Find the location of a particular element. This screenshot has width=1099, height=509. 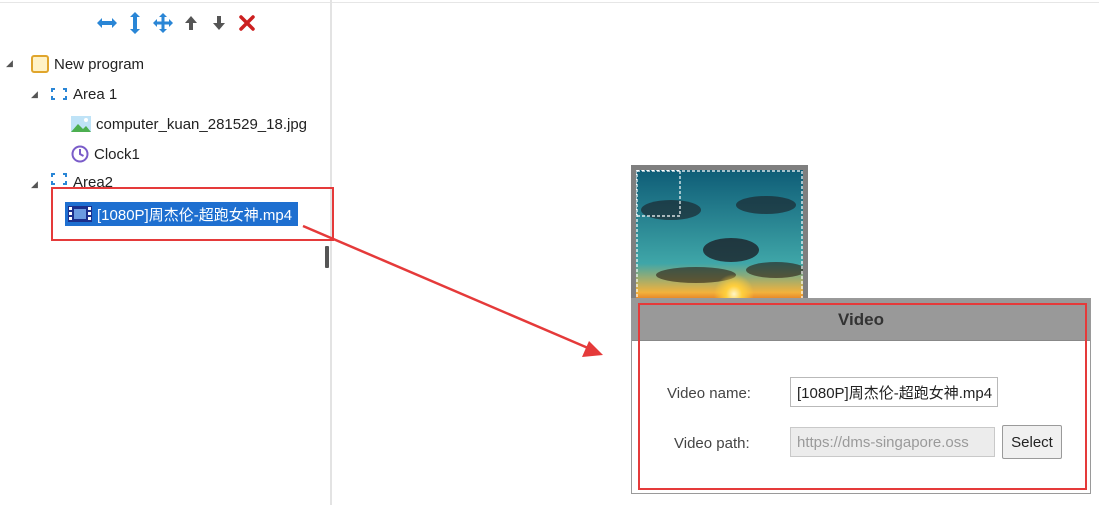

tree-node-image: computer_kuan_281529_18.jpg is located at coordinates (201, 124).